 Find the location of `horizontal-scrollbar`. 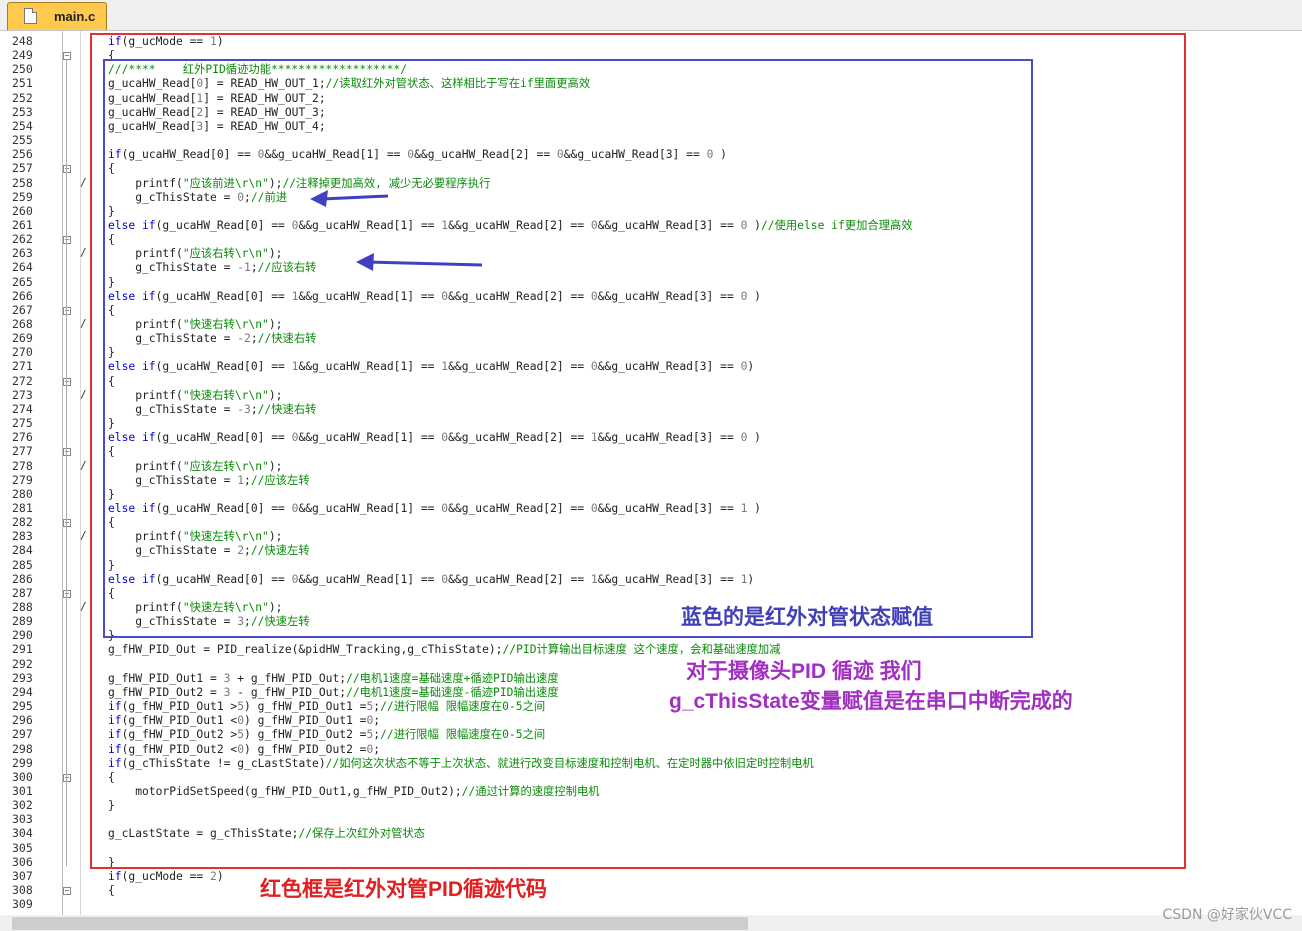

horizontal-scrollbar is located at coordinates (651, 923).